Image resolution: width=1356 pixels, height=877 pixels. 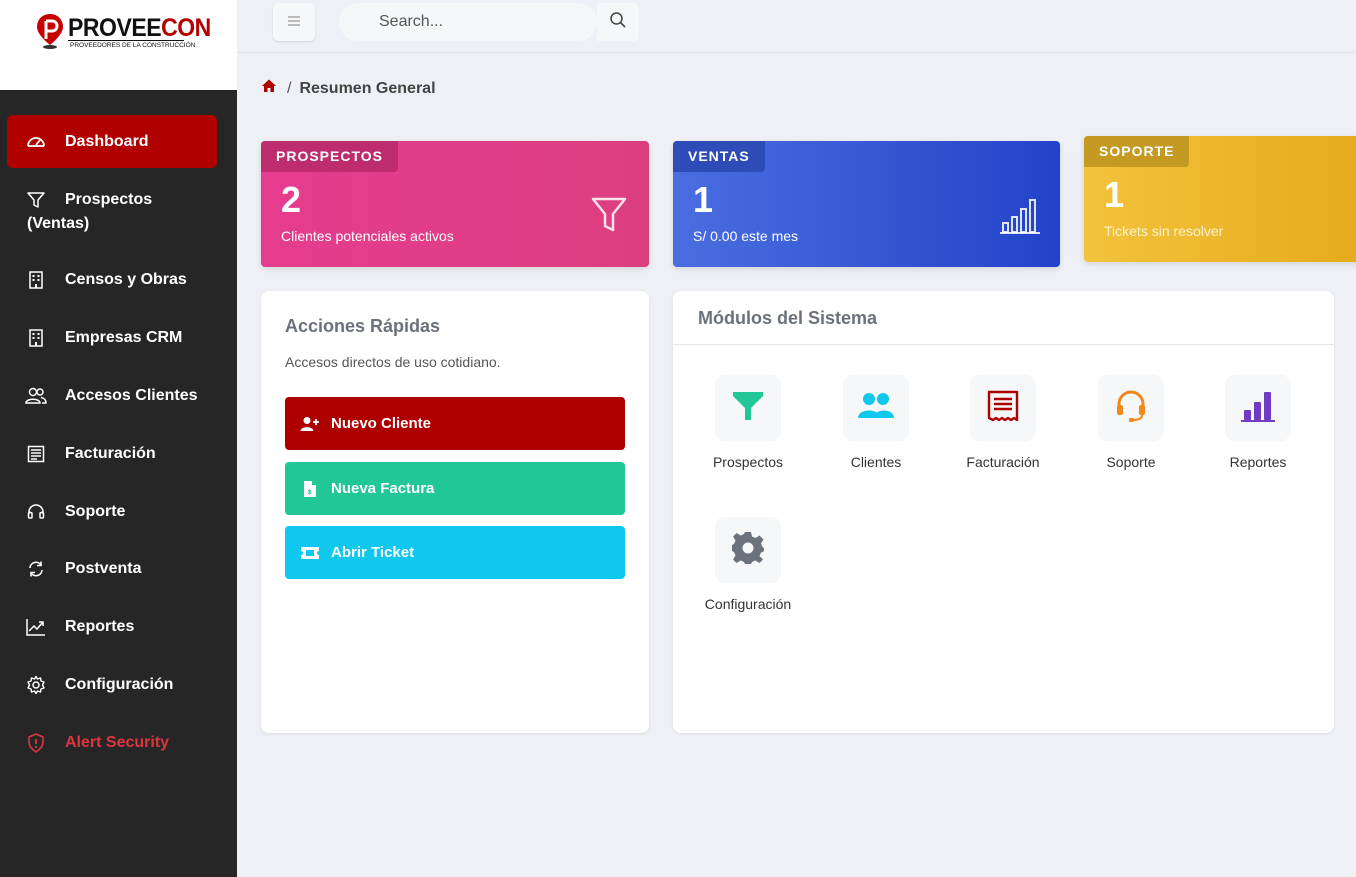 What do you see at coordinates (1220, 199) in the screenshot?
I see `stat-card-soporte: SOPORTE 1 Tickets sin resolver` at bounding box center [1220, 199].